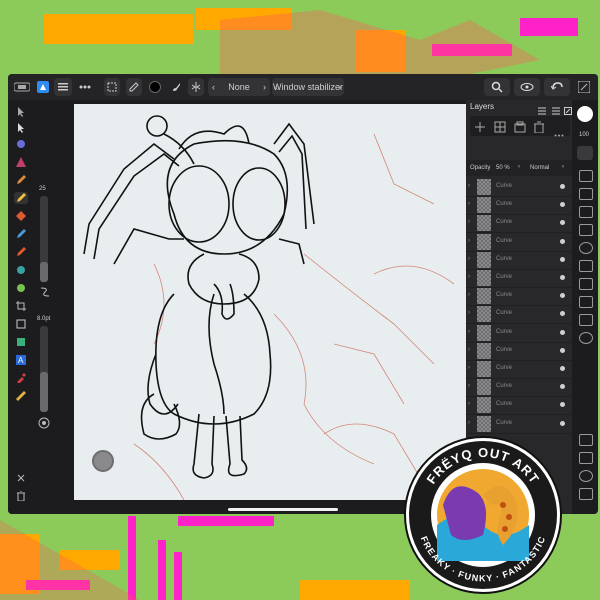  I want to click on opacity-slider, so click(44, 369).